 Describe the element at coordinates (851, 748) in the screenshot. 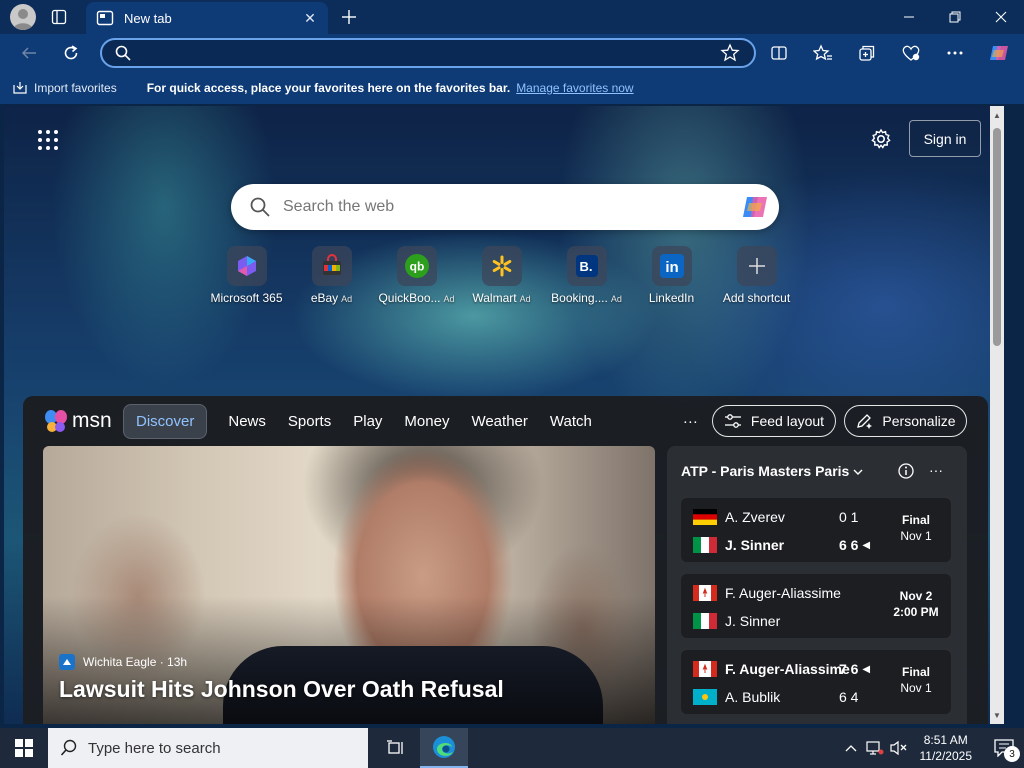

I see `show-hidden-icons-chevron-icon` at that location.